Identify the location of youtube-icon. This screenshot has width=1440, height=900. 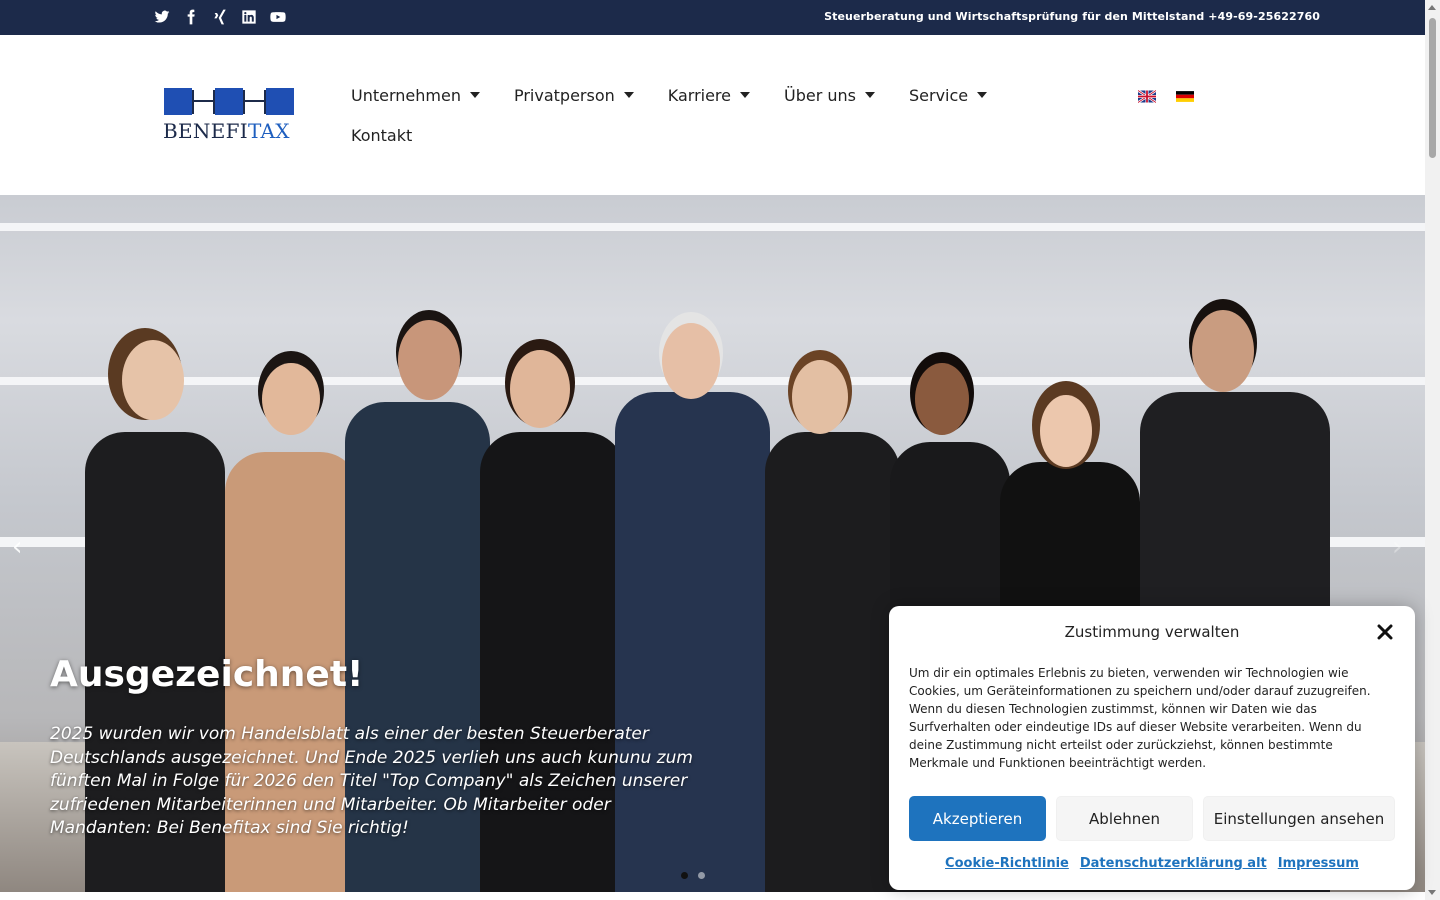
(278, 17).